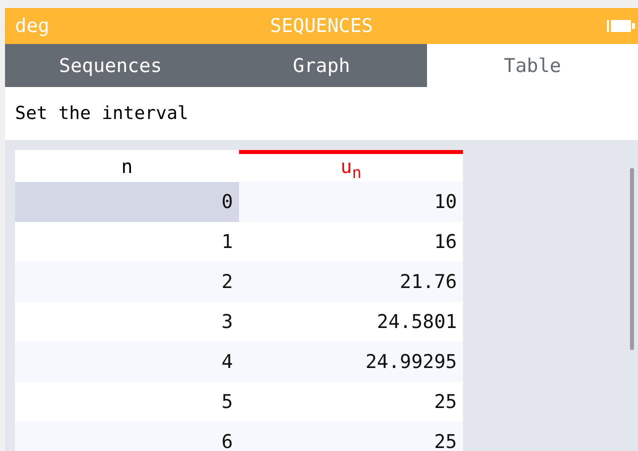  Describe the element at coordinates (32, 26) in the screenshot. I see `angle-unit: deg` at that location.